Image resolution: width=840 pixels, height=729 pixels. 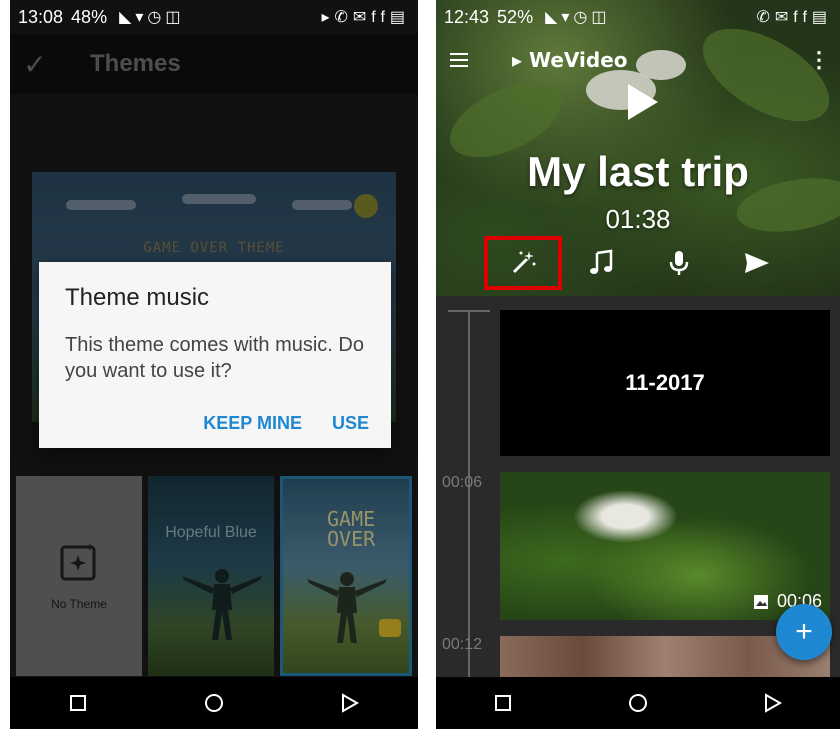 I want to click on dialog-actions: KEEP MINE USE, so click(x=286, y=423).